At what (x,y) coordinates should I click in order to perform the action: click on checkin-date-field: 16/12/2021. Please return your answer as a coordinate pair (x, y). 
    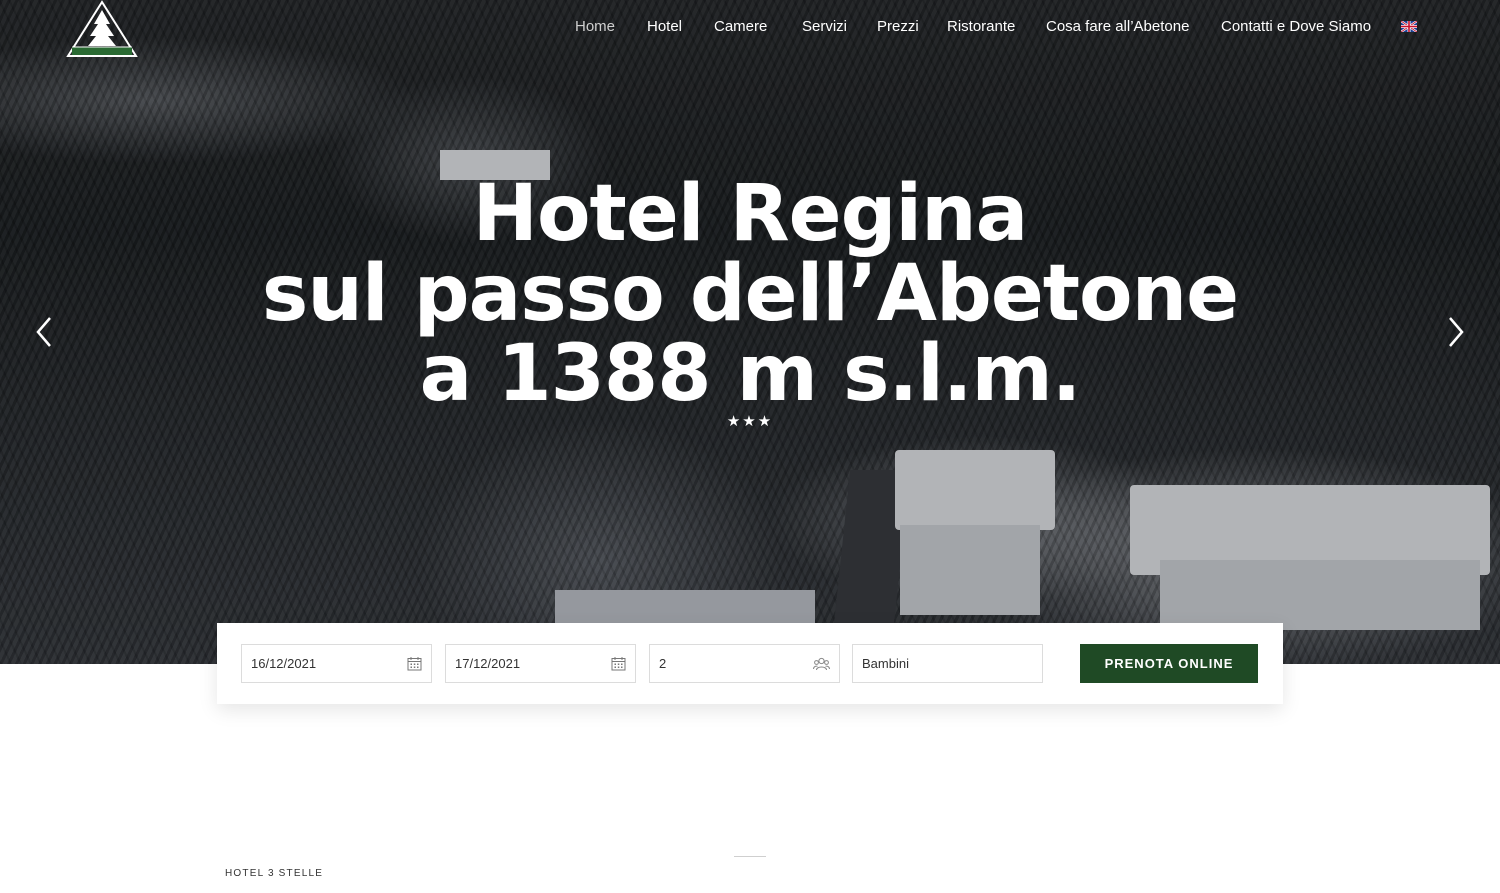
    Looking at the image, I should click on (336, 663).